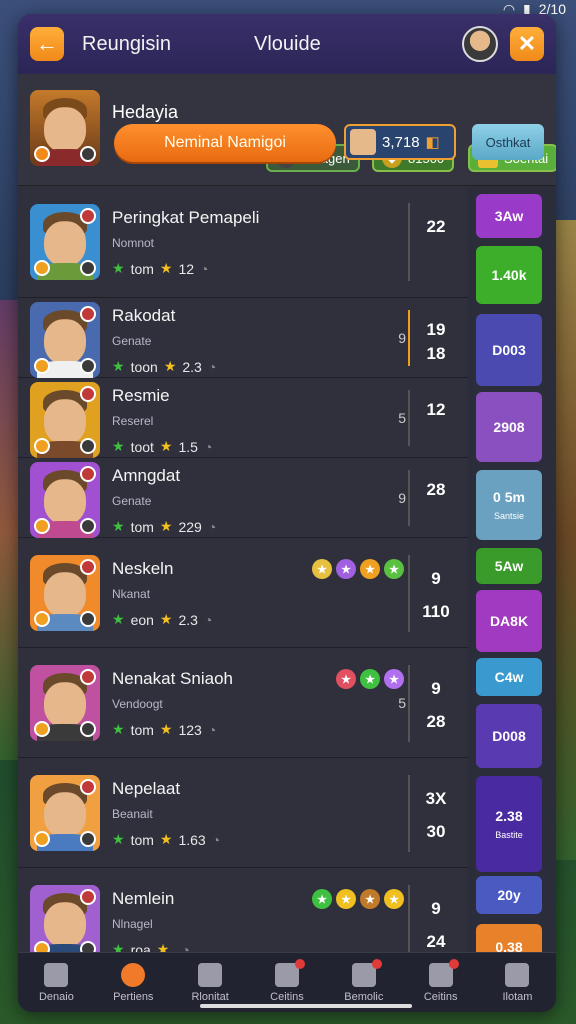 The width and height of the screenshot is (576, 1024). What do you see at coordinates (436, 611) in the screenshot?
I see `player-score-secondary: 110` at bounding box center [436, 611].